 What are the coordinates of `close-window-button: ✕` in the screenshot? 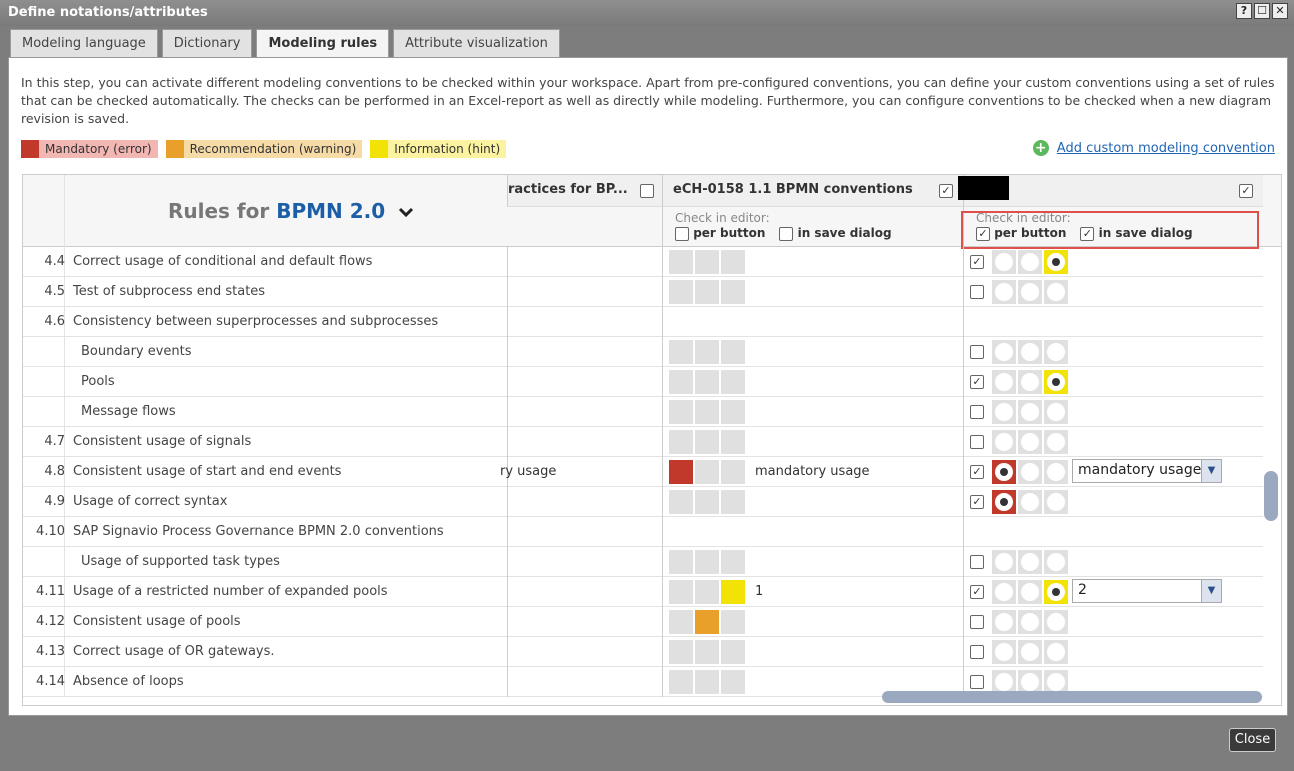 It's located at (1280, 11).